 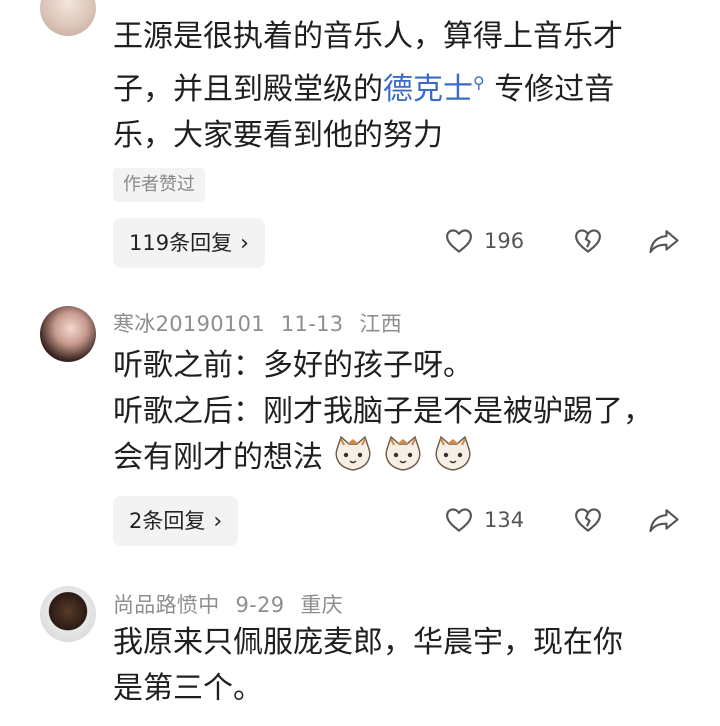 What do you see at coordinates (189, 243) in the screenshot?
I see `view-replies-button: 119条回复 ›` at bounding box center [189, 243].